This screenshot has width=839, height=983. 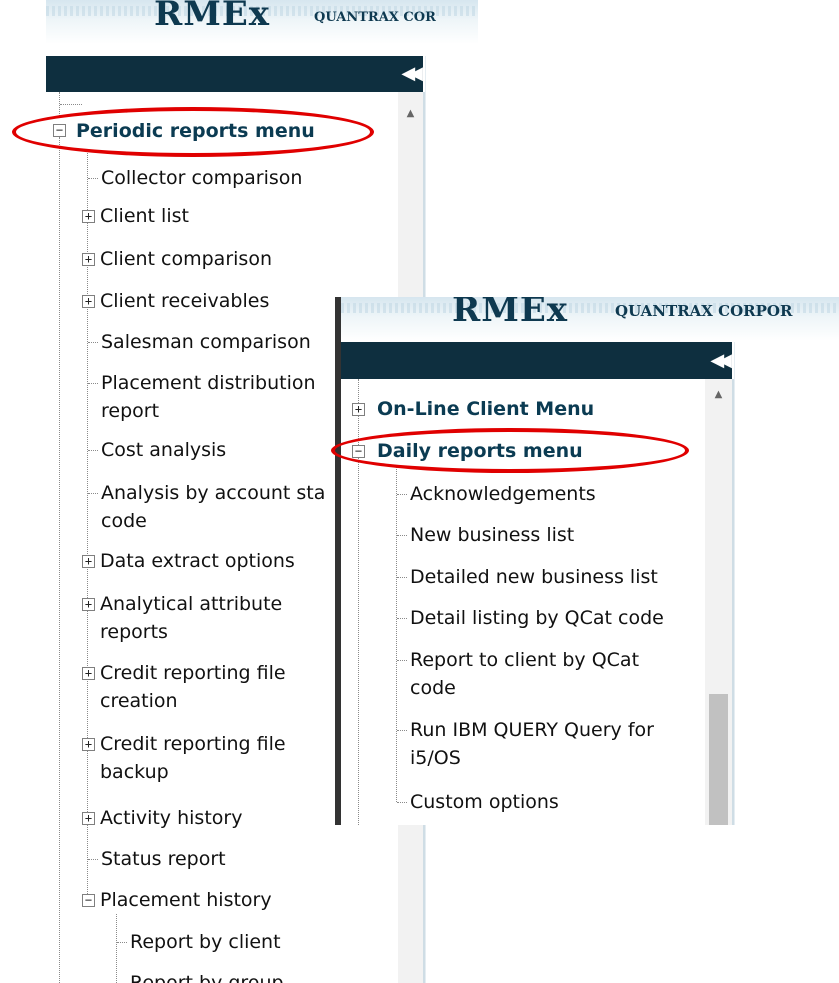 What do you see at coordinates (207, 977) in the screenshot?
I see `item-label: Report by group` at bounding box center [207, 977].